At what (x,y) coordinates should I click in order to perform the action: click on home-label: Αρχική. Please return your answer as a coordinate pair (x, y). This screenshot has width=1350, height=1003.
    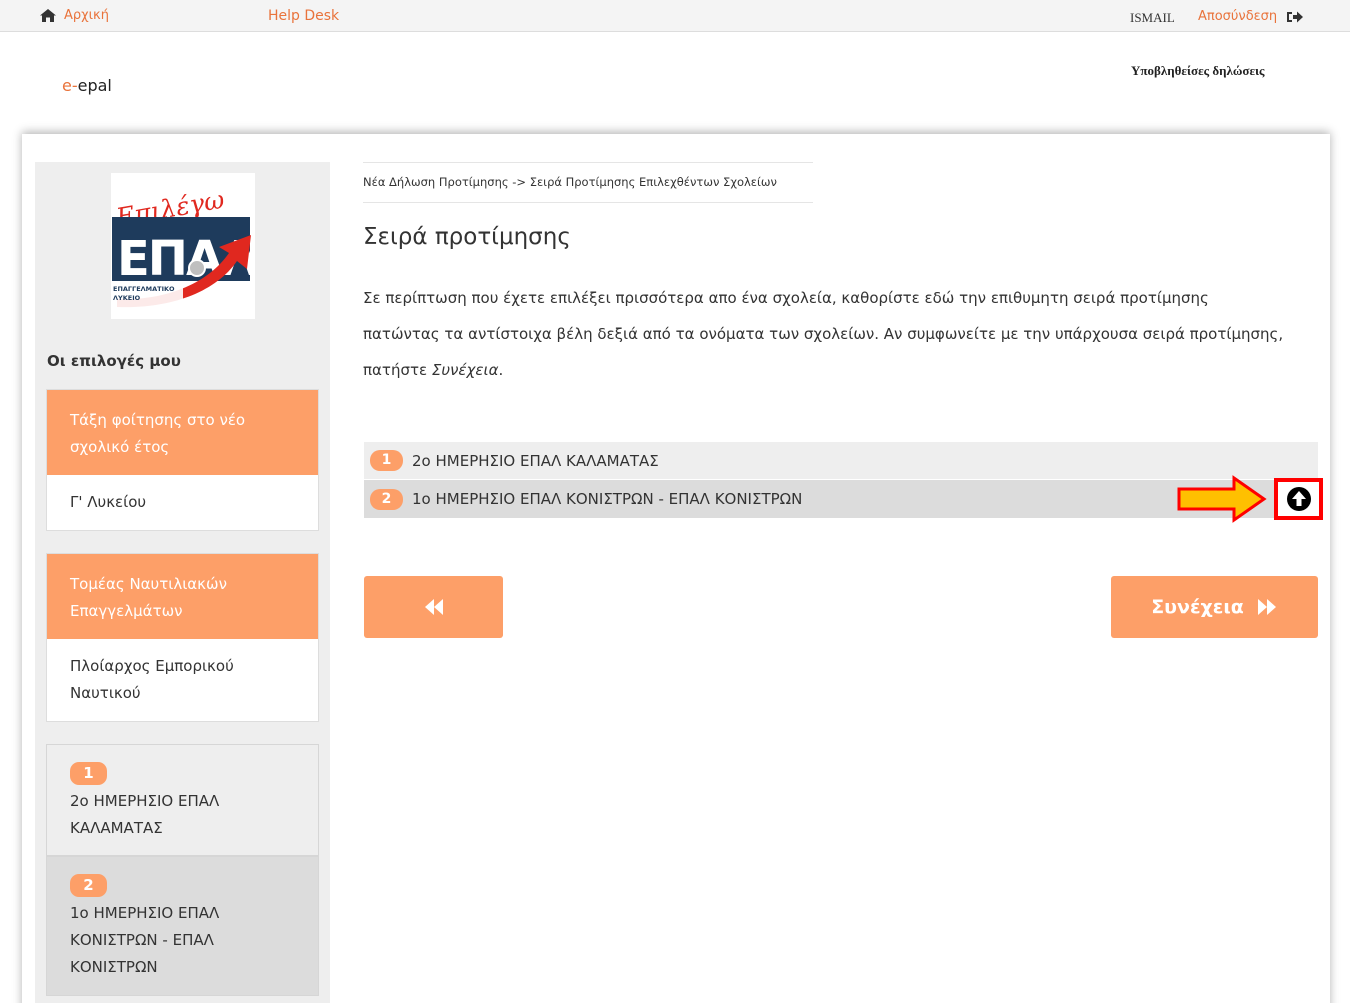
    Looking at the image, I should click on (86, 15).